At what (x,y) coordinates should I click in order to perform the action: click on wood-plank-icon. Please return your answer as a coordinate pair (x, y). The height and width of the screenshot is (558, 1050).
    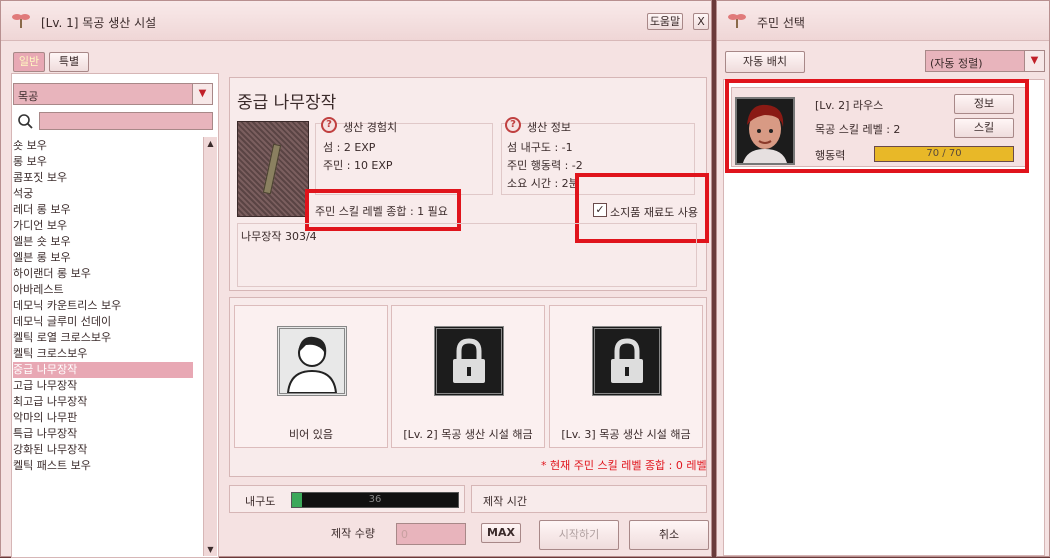
    Looking at the image, I should click on (272, 169).